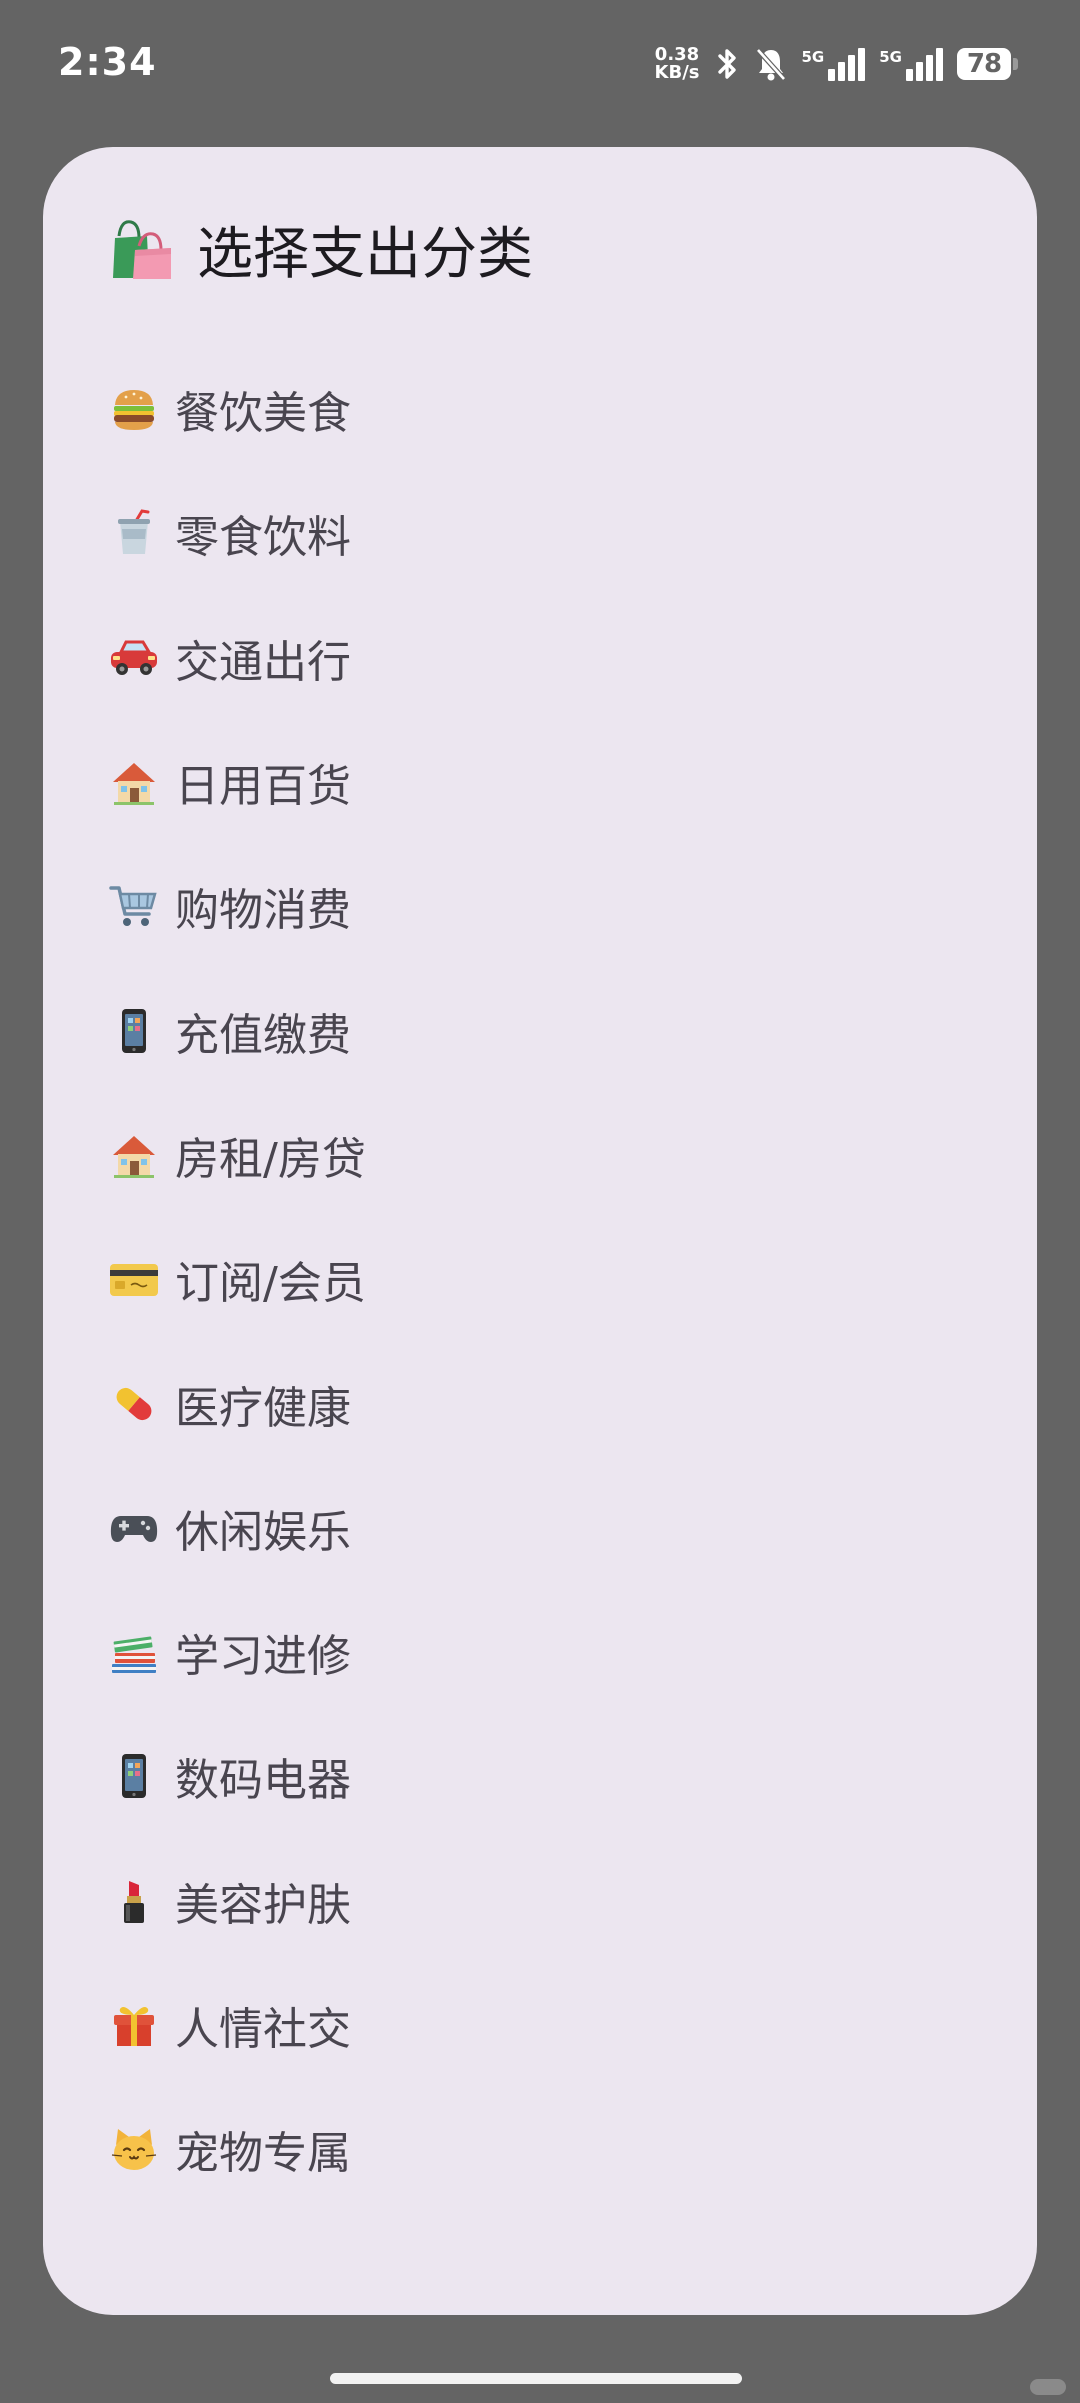  Describe the element at coordinates (134, 1652) in the screenshot. I see `books-icon` at that location.